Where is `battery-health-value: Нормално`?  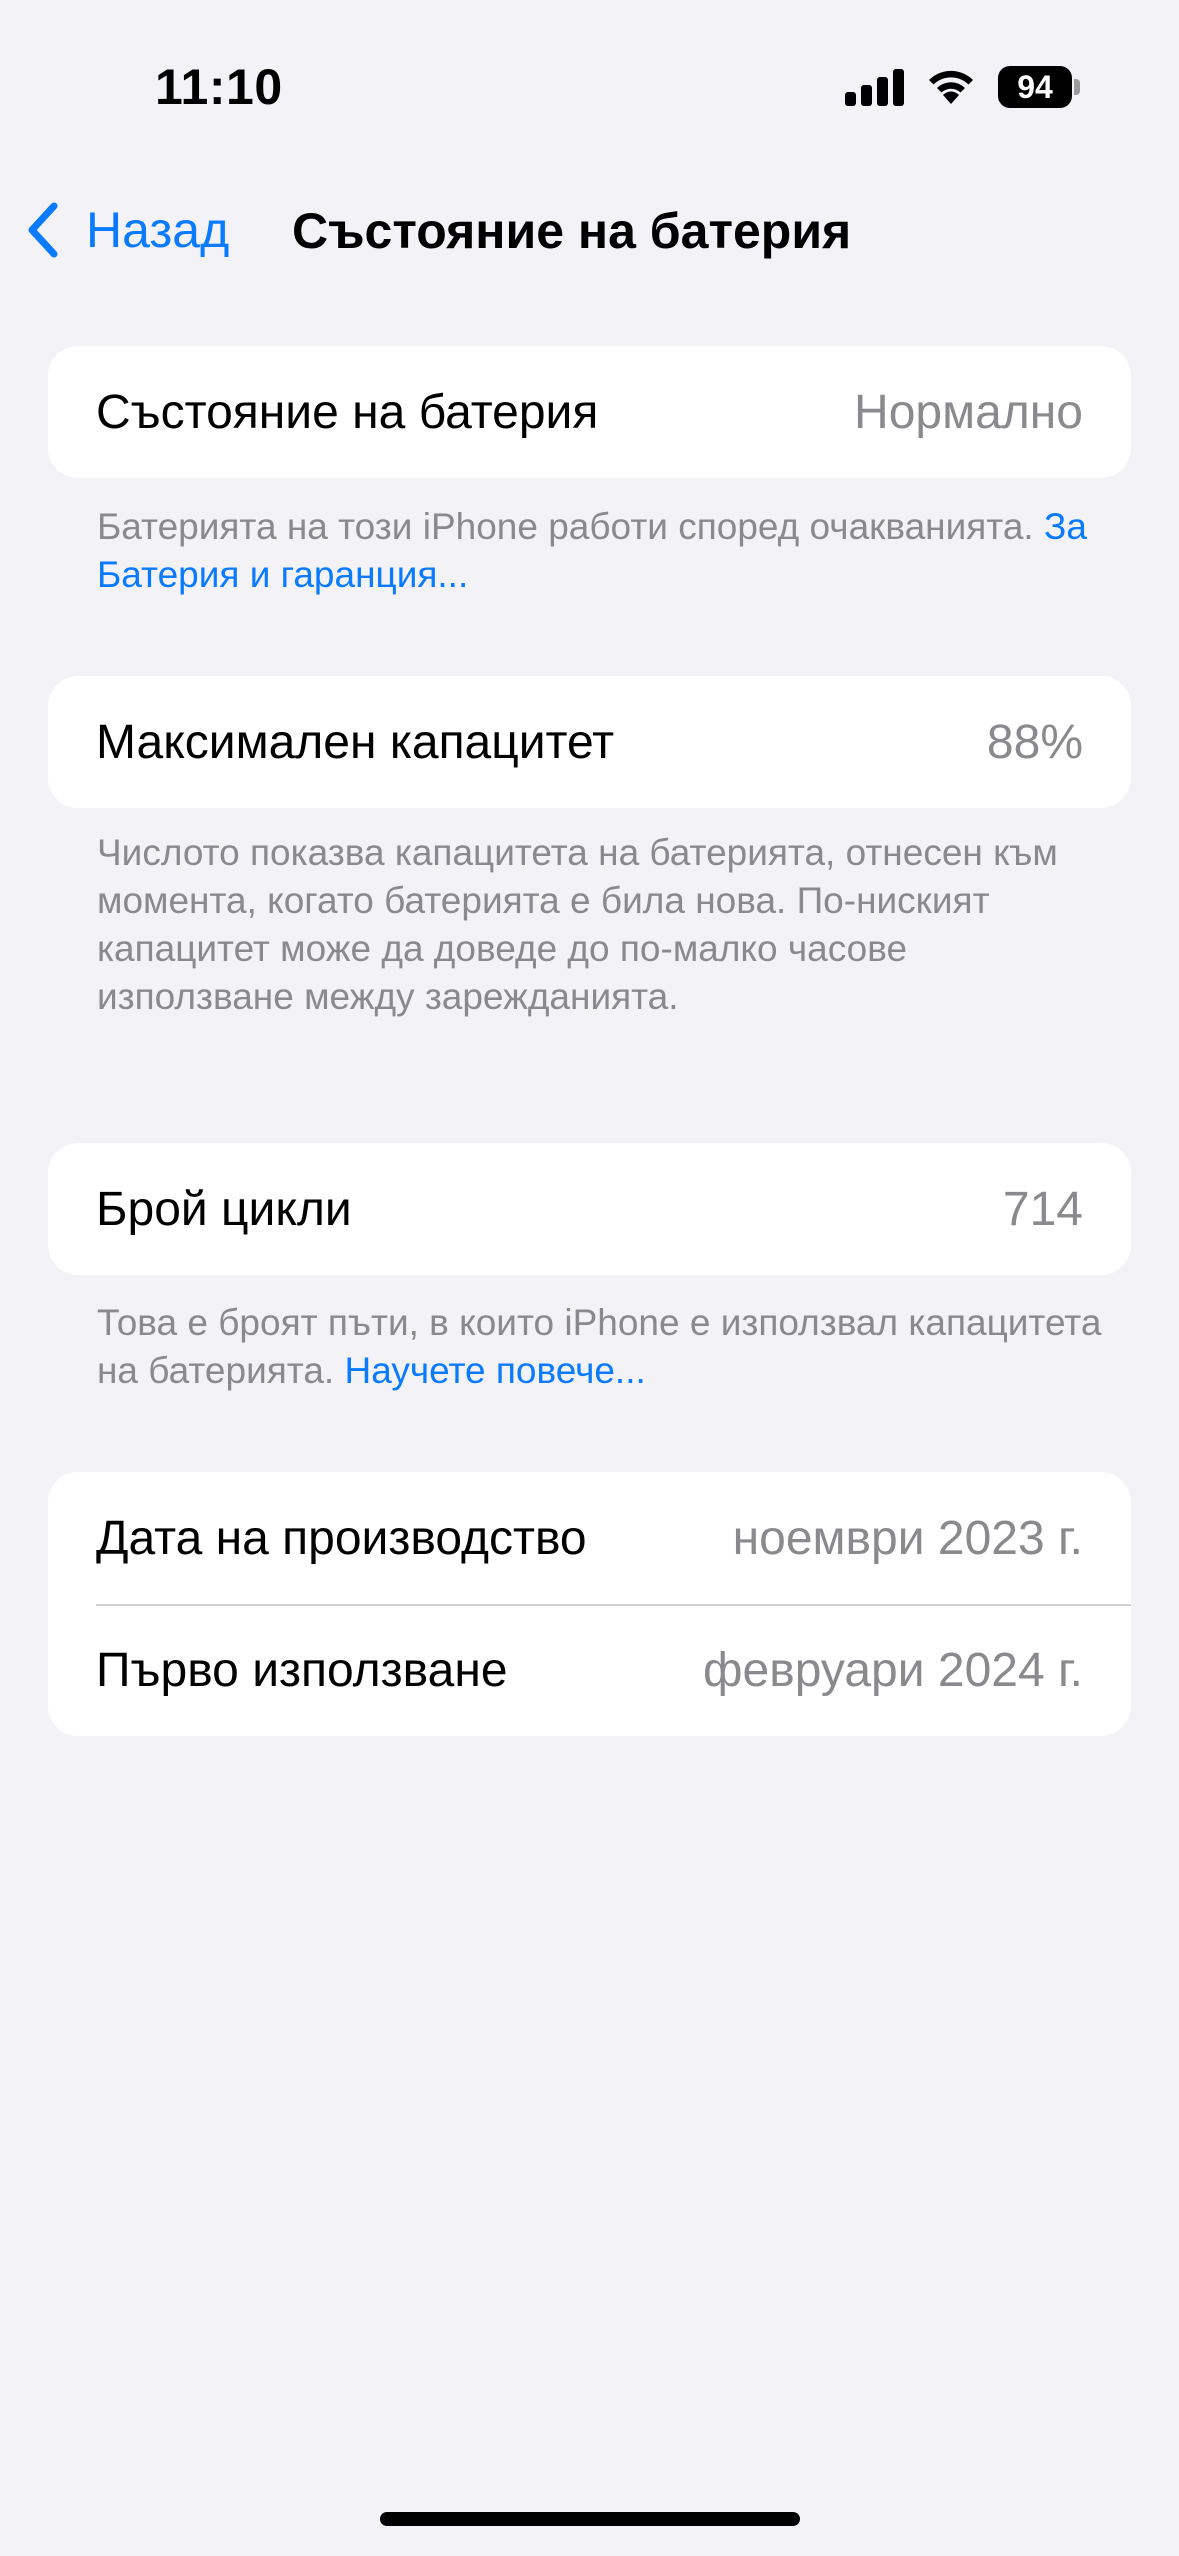 battery-health-value: Нормално is located at coordinates (968, 412).